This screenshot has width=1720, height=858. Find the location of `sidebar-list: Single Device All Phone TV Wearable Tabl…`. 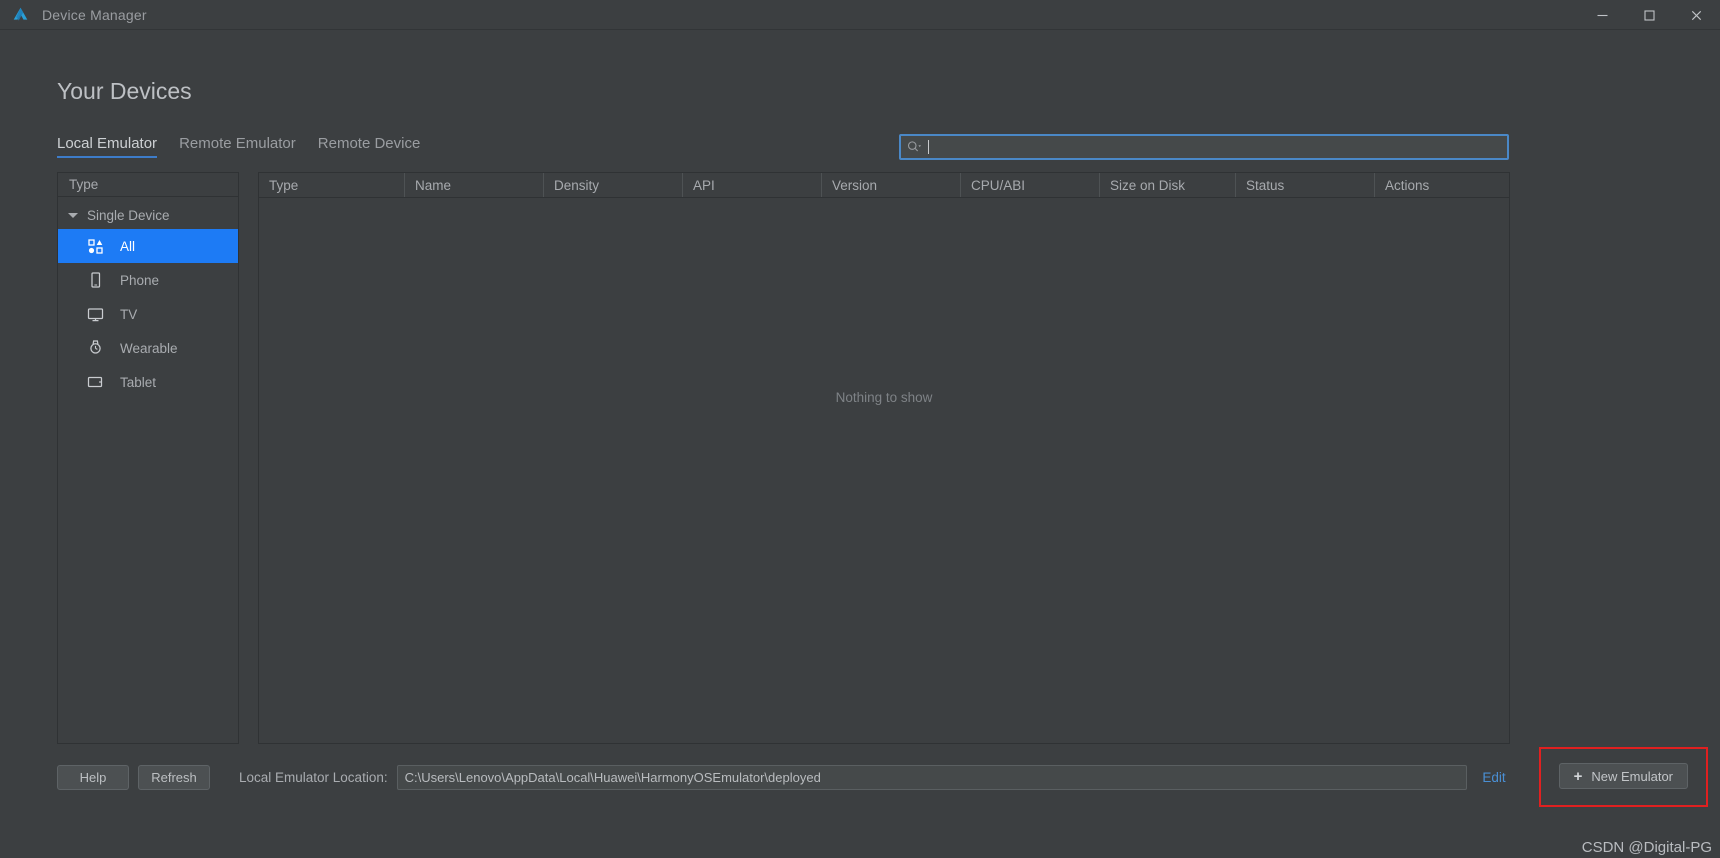

sidebar-list: Single Device All Phone TV Wearable Tabl… is located at coordinates (148, 470).